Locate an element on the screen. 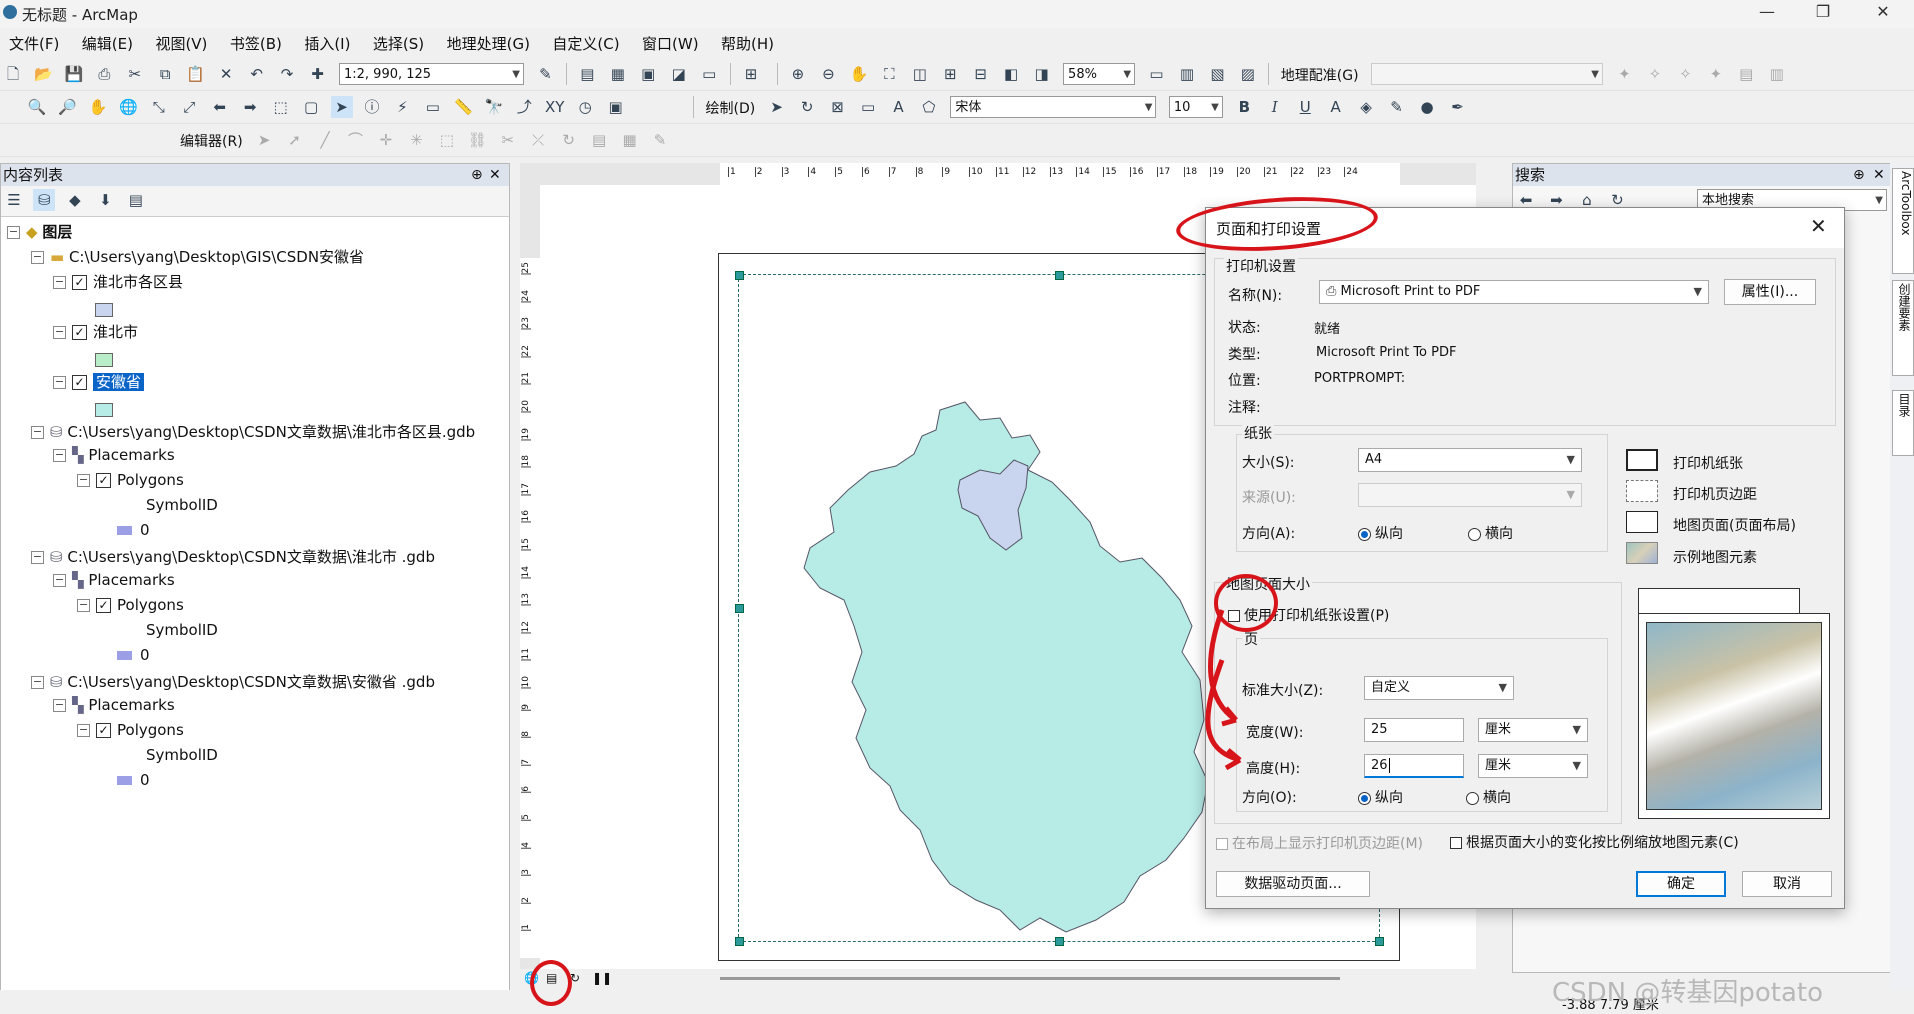 Image resolution: width=1914 pixels, height=1014 pixels. font-color-icon: A is located at coordinates (1336, 107).